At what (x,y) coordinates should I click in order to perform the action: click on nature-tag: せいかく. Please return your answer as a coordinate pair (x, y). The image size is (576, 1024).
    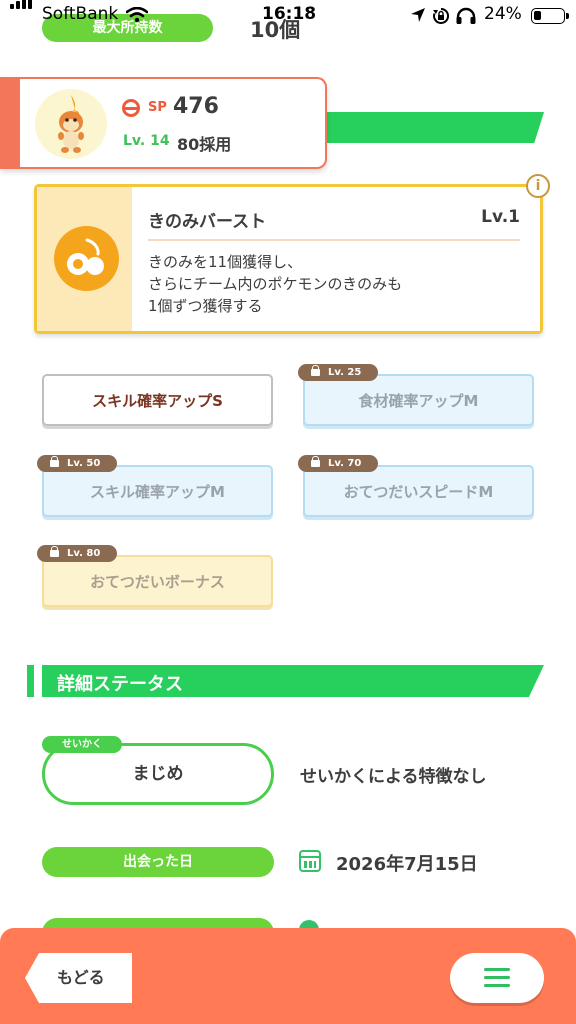
    Looking at the image, I should click on (82, 744).